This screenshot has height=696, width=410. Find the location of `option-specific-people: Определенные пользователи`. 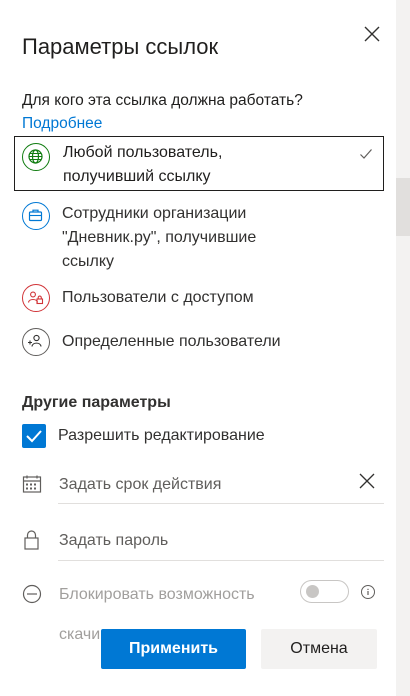

option-specific-people: Определенные пользователи is located at coordinates (199, 343).